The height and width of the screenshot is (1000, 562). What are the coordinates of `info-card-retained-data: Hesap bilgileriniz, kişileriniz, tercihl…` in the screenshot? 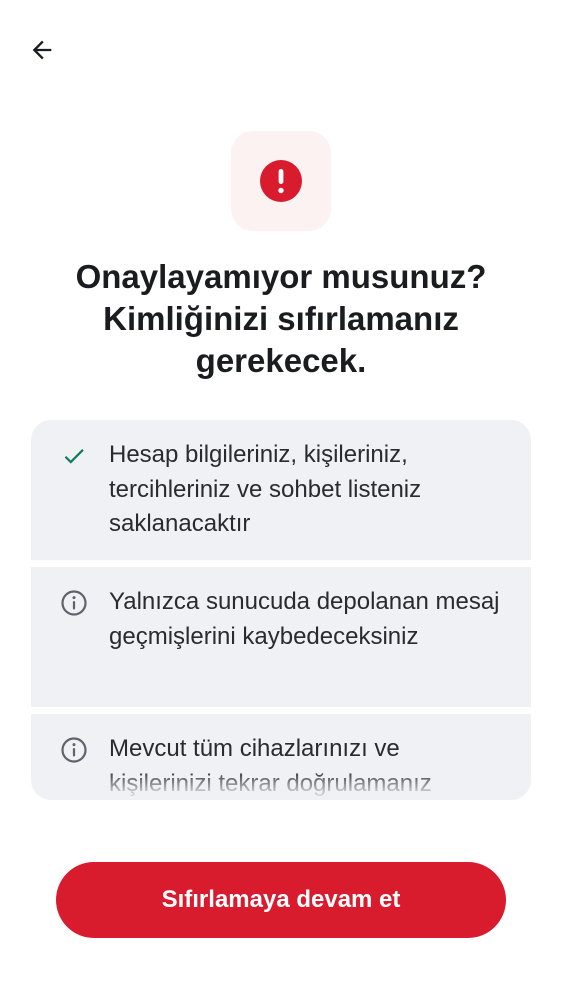 It's located at (281, 490).